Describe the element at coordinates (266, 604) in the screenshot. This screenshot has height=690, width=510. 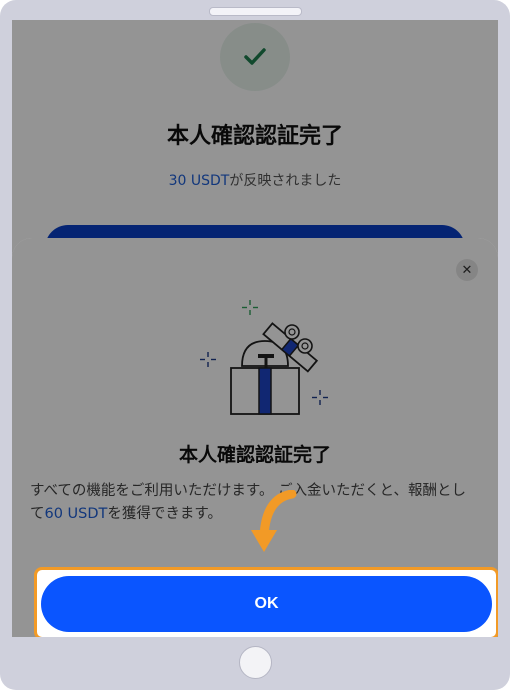
I see `ok-button: OK` at that location.